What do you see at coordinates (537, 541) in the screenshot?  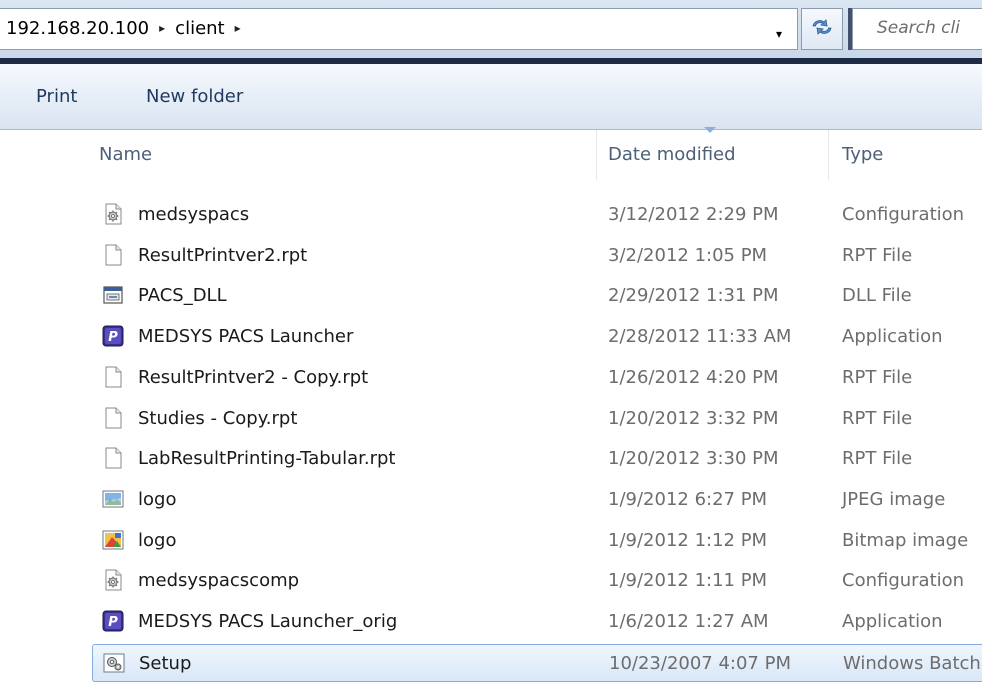 I see `table-row: logo 1/9/2012 1:12 PM Bitmap image` at bounding box center [537, 541].